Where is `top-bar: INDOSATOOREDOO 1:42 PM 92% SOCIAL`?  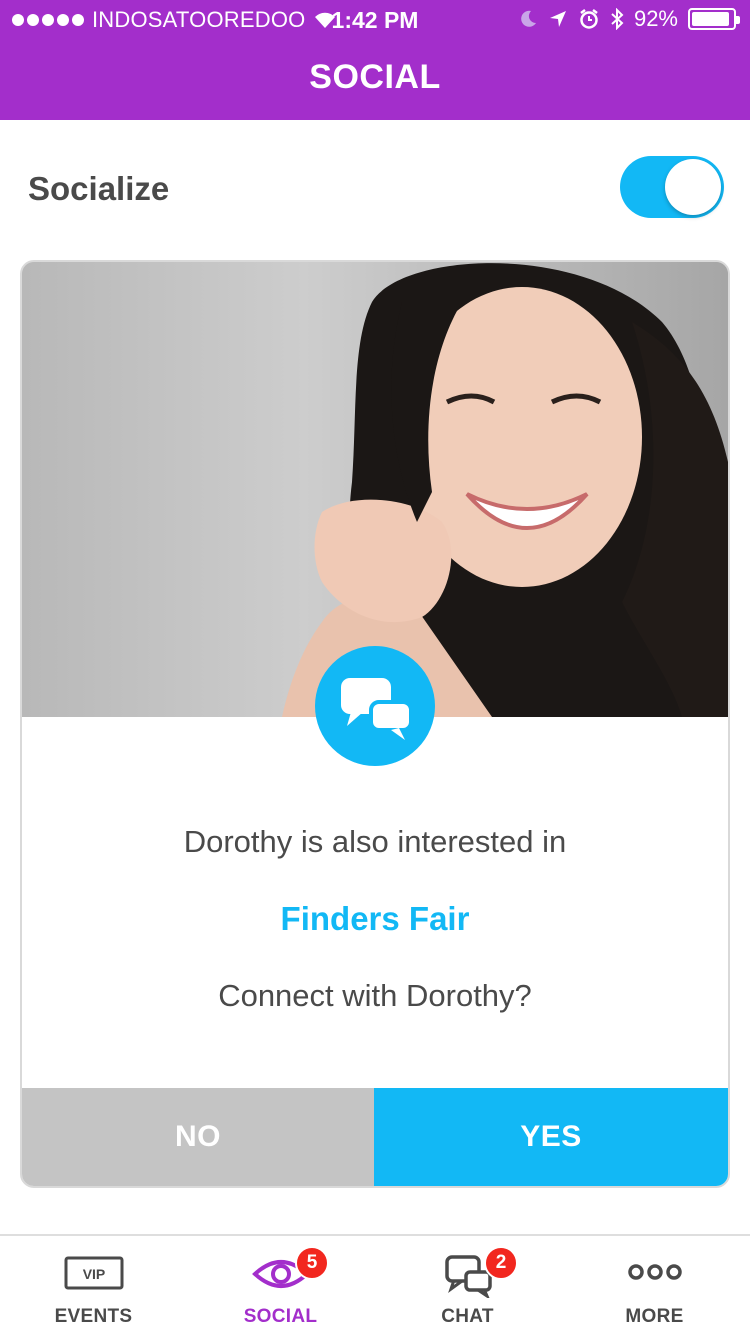 top-bar: INDOSATOOREDOO 1:42 PM 92% SOCIAL is located at coordinates (375, 60).